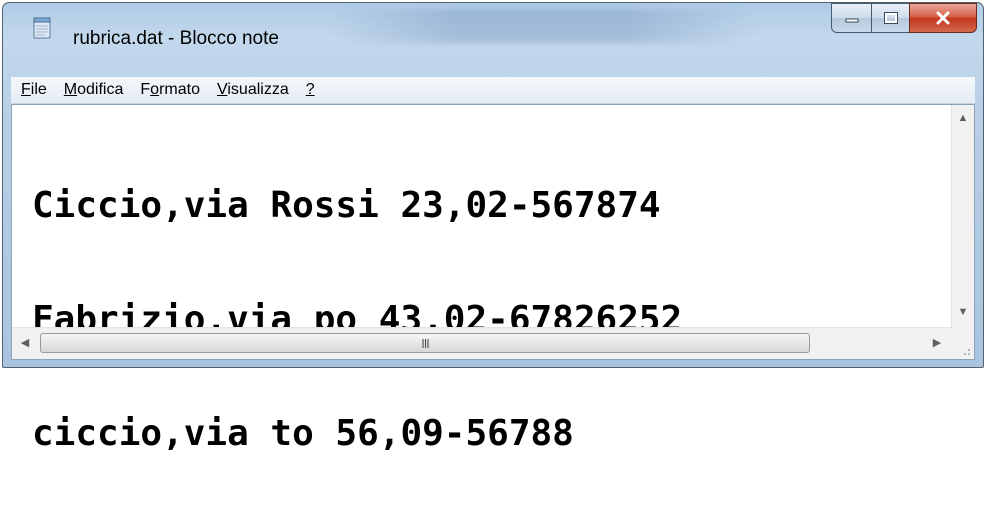  What do you see at coordinates (42, 28) in the screenshot?
I see `notepad-icon` at bounding box center [42, 28].